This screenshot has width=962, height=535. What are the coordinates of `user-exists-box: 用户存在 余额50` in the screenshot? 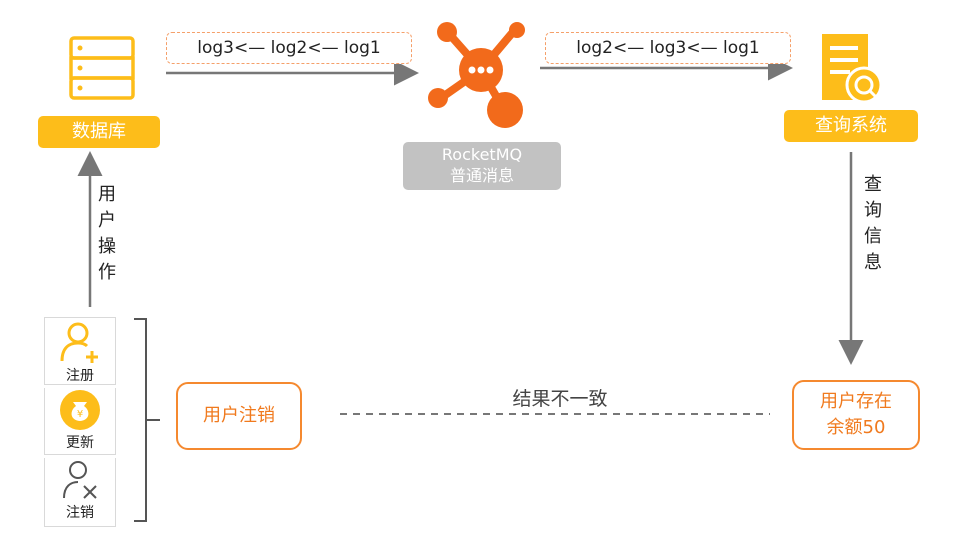 It's located at (856, 415).